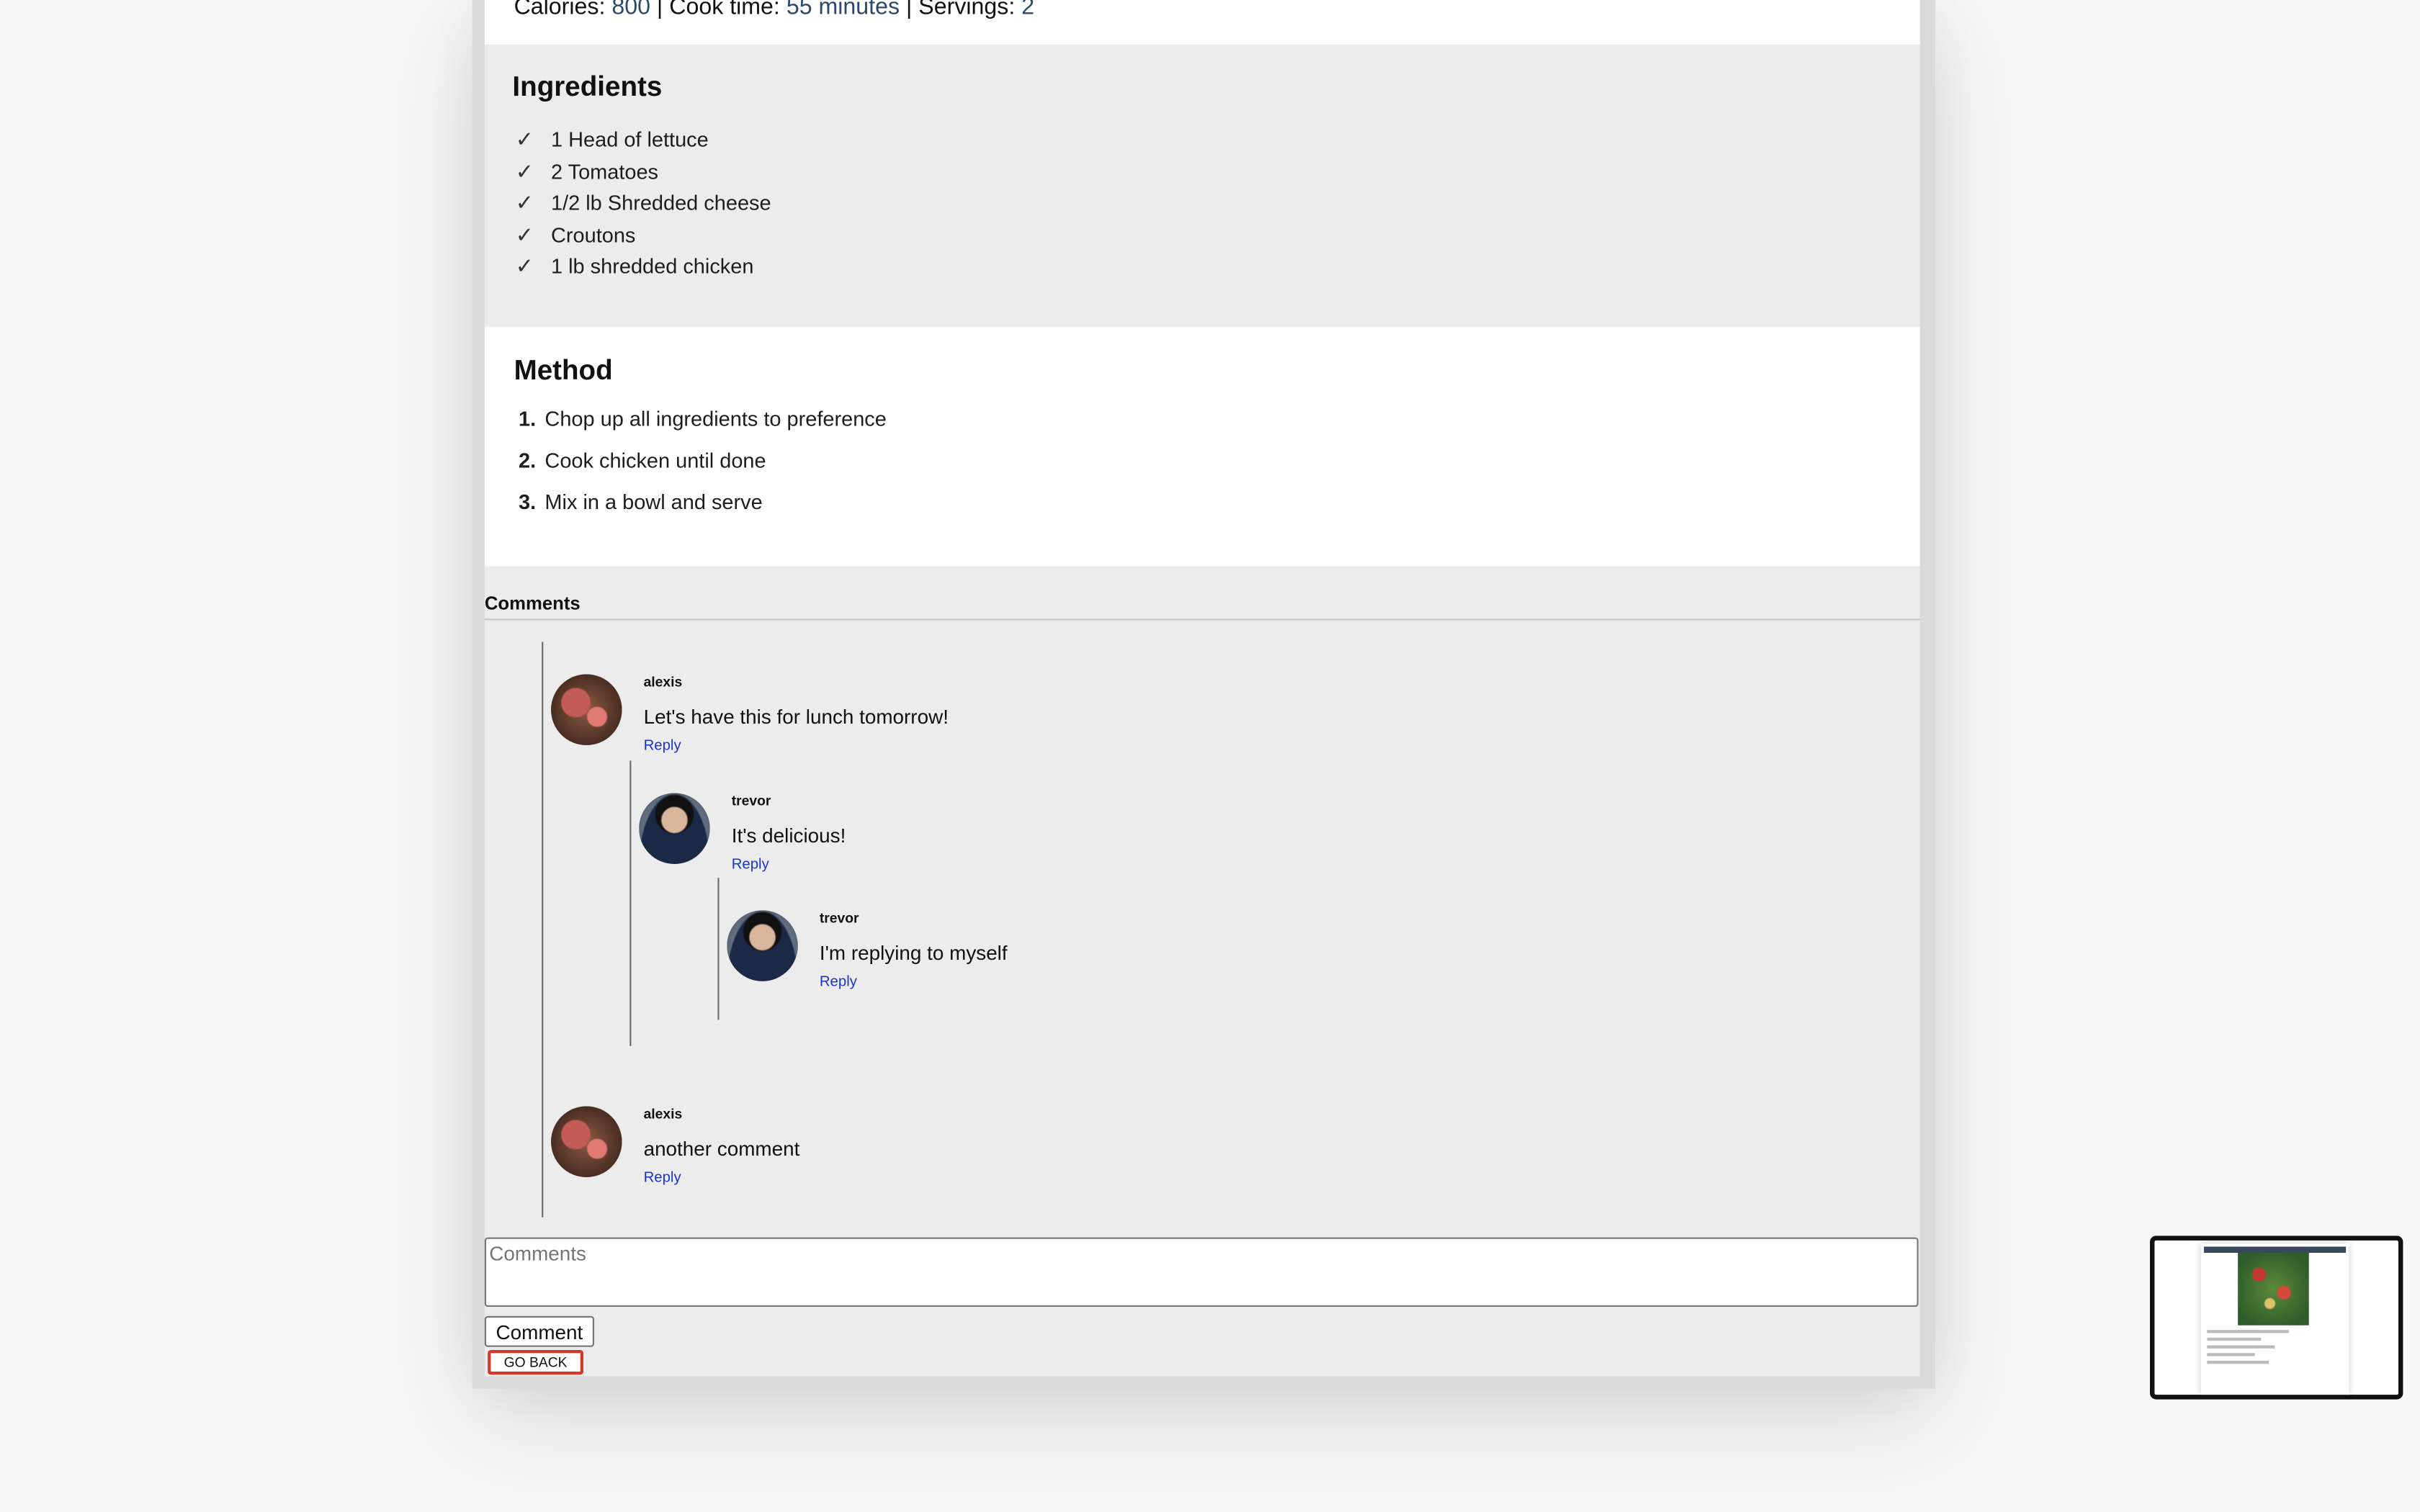 The height and width of the screenshot is (1512, 2420). I want to click on comment-text: It's delicious!, so click(788, 835).